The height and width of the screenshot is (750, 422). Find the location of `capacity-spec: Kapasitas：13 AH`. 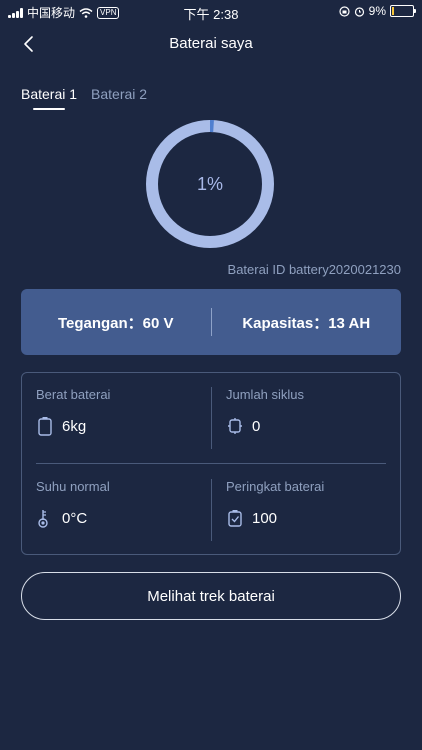

capacity-spec: Kapasitas：13 AH is located at coordinates (306, 323).